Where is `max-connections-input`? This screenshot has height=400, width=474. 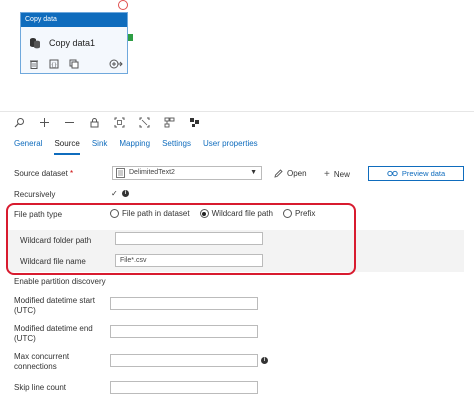
max-connections-input is located at coordinates (184, 360).